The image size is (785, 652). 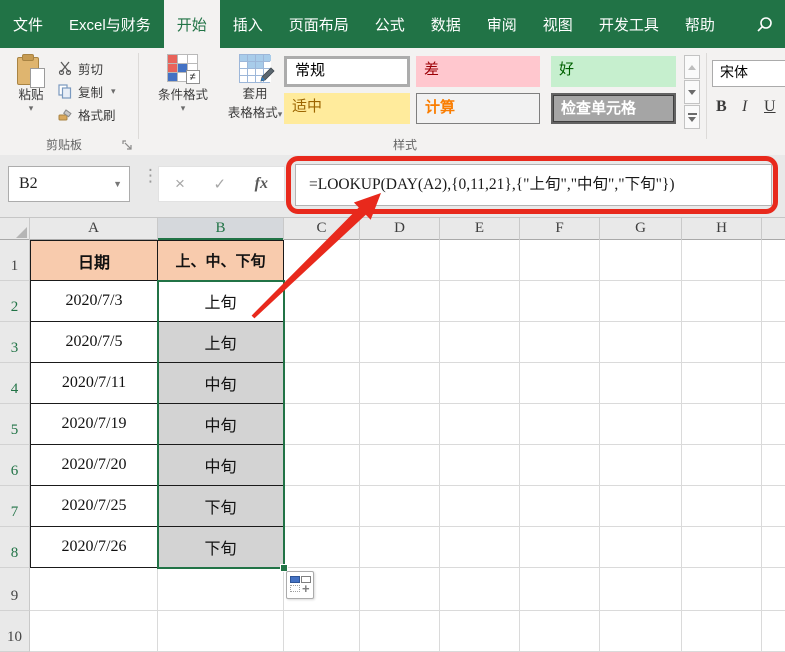 What do you see at coordinates (31, 83) in the screenshot?
I see `paste-button: 粘贴 ▾` at bounding box center [31, 83].